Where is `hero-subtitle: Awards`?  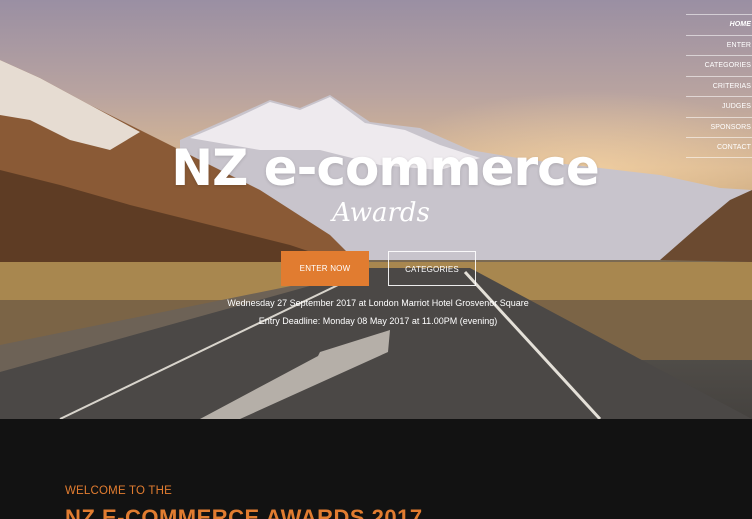
hero-subtitle: Awards is located at coordinates (381, 213).